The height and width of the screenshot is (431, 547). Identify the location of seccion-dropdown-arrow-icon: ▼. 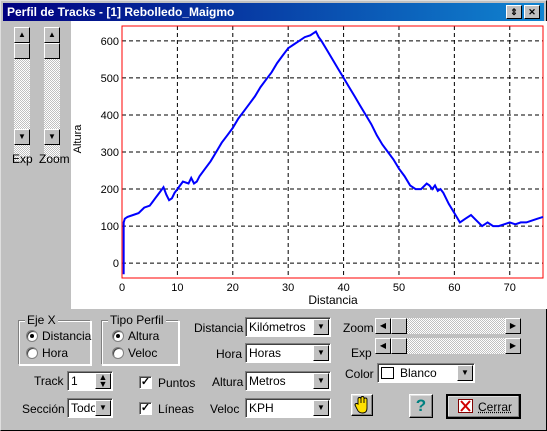
(103, 408).